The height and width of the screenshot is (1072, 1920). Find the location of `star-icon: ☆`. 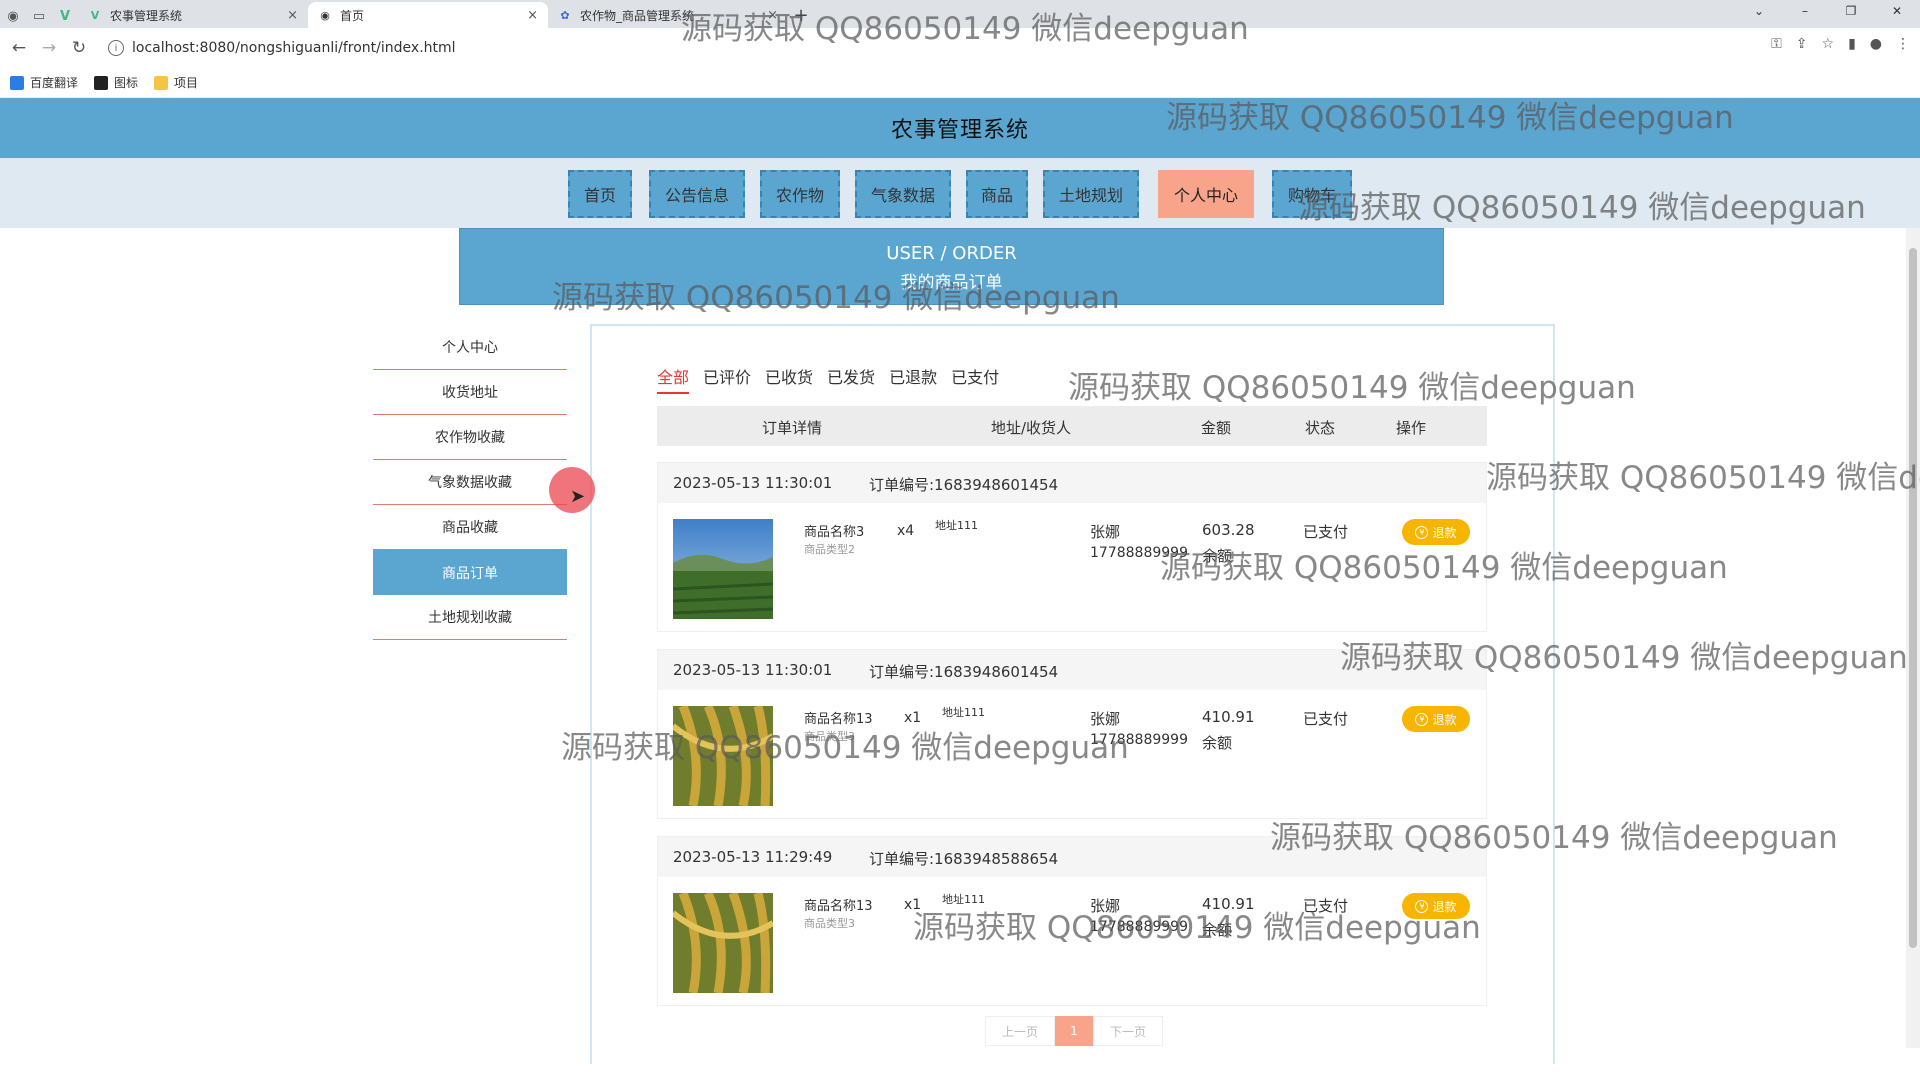

star-icon: ☆ is located at coordinates (1828, 44).